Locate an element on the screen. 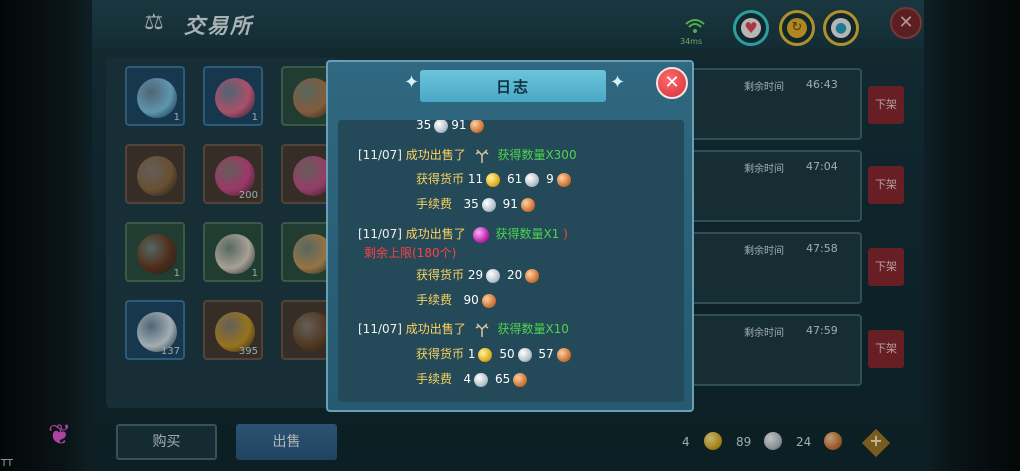  log-entry-header: [11/07] 成功出售了 获得数量X1 ) is located at coordinates (463, 234).